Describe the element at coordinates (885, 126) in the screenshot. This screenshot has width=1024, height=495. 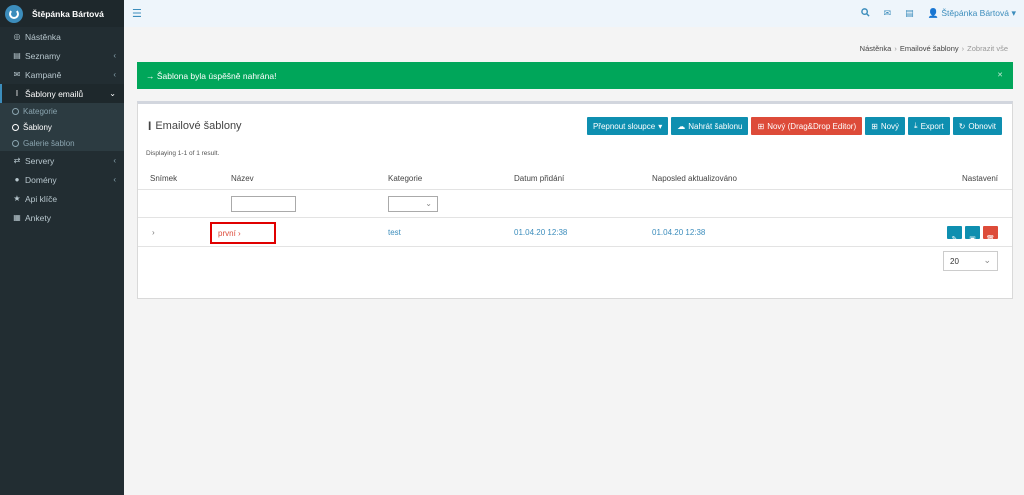
I see `new-button: ⊞ Nový` at that location.